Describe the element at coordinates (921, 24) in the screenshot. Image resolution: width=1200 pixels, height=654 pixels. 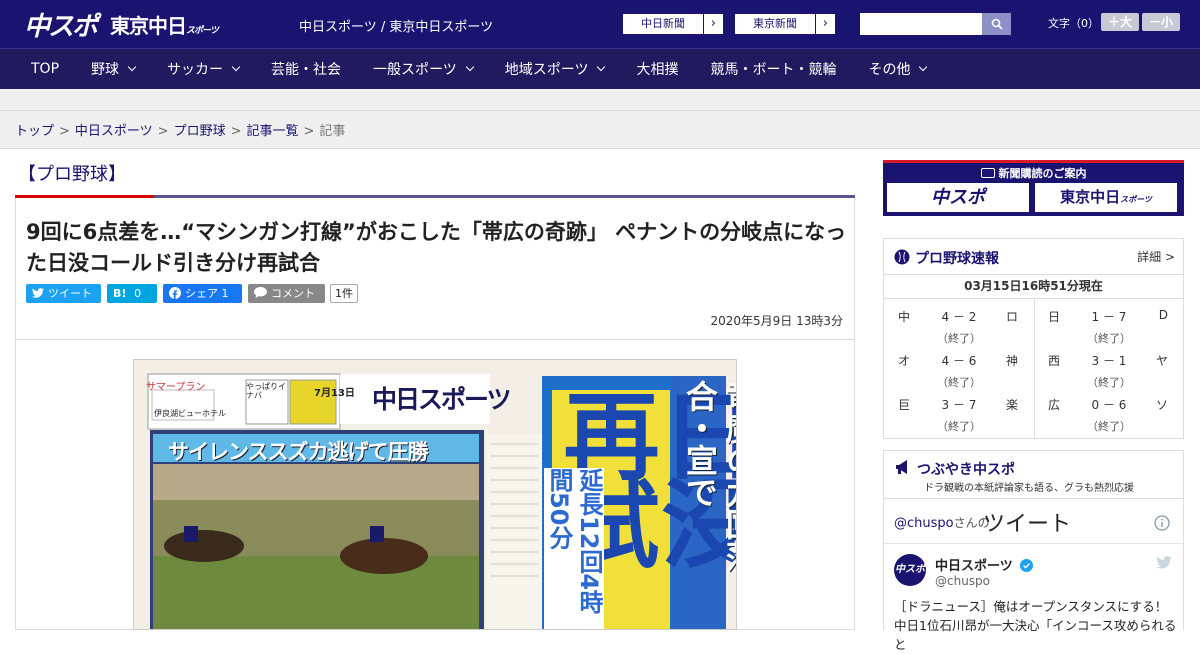
I see `search-input` at that location.